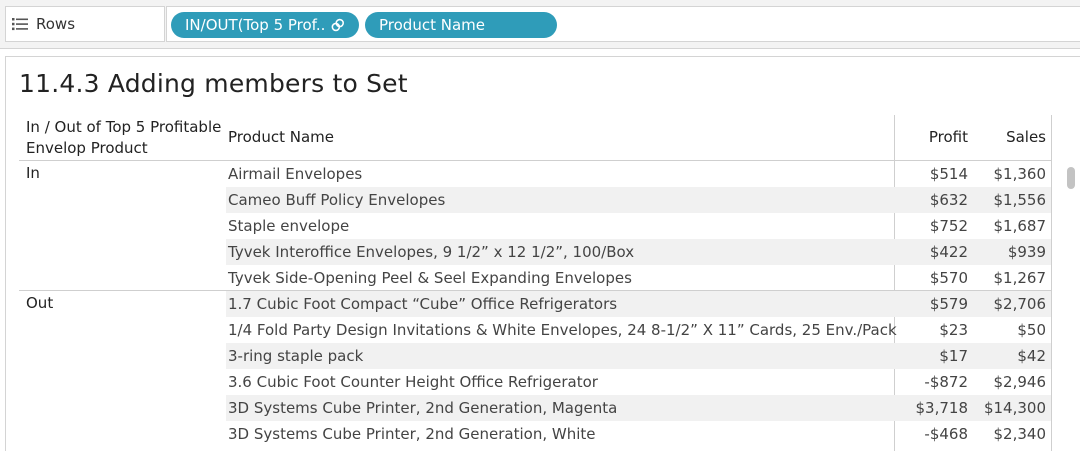 This screenshot has height=451, width=1080. Describe the element at coordinates (1009, 304) in the screenshot. I see `cell-sales: $2,706` at that location.